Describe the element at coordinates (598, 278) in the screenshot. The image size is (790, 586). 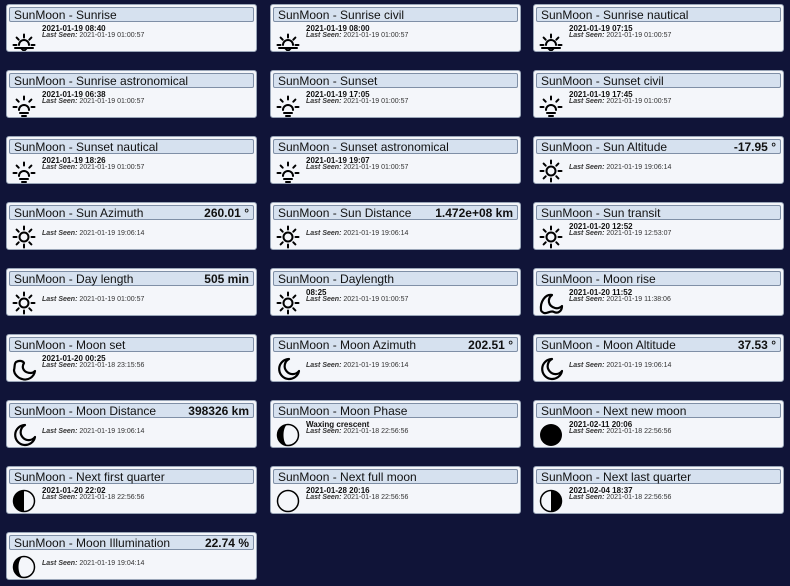
I see `tile-title: SunMoon - Moon rise` at that location.